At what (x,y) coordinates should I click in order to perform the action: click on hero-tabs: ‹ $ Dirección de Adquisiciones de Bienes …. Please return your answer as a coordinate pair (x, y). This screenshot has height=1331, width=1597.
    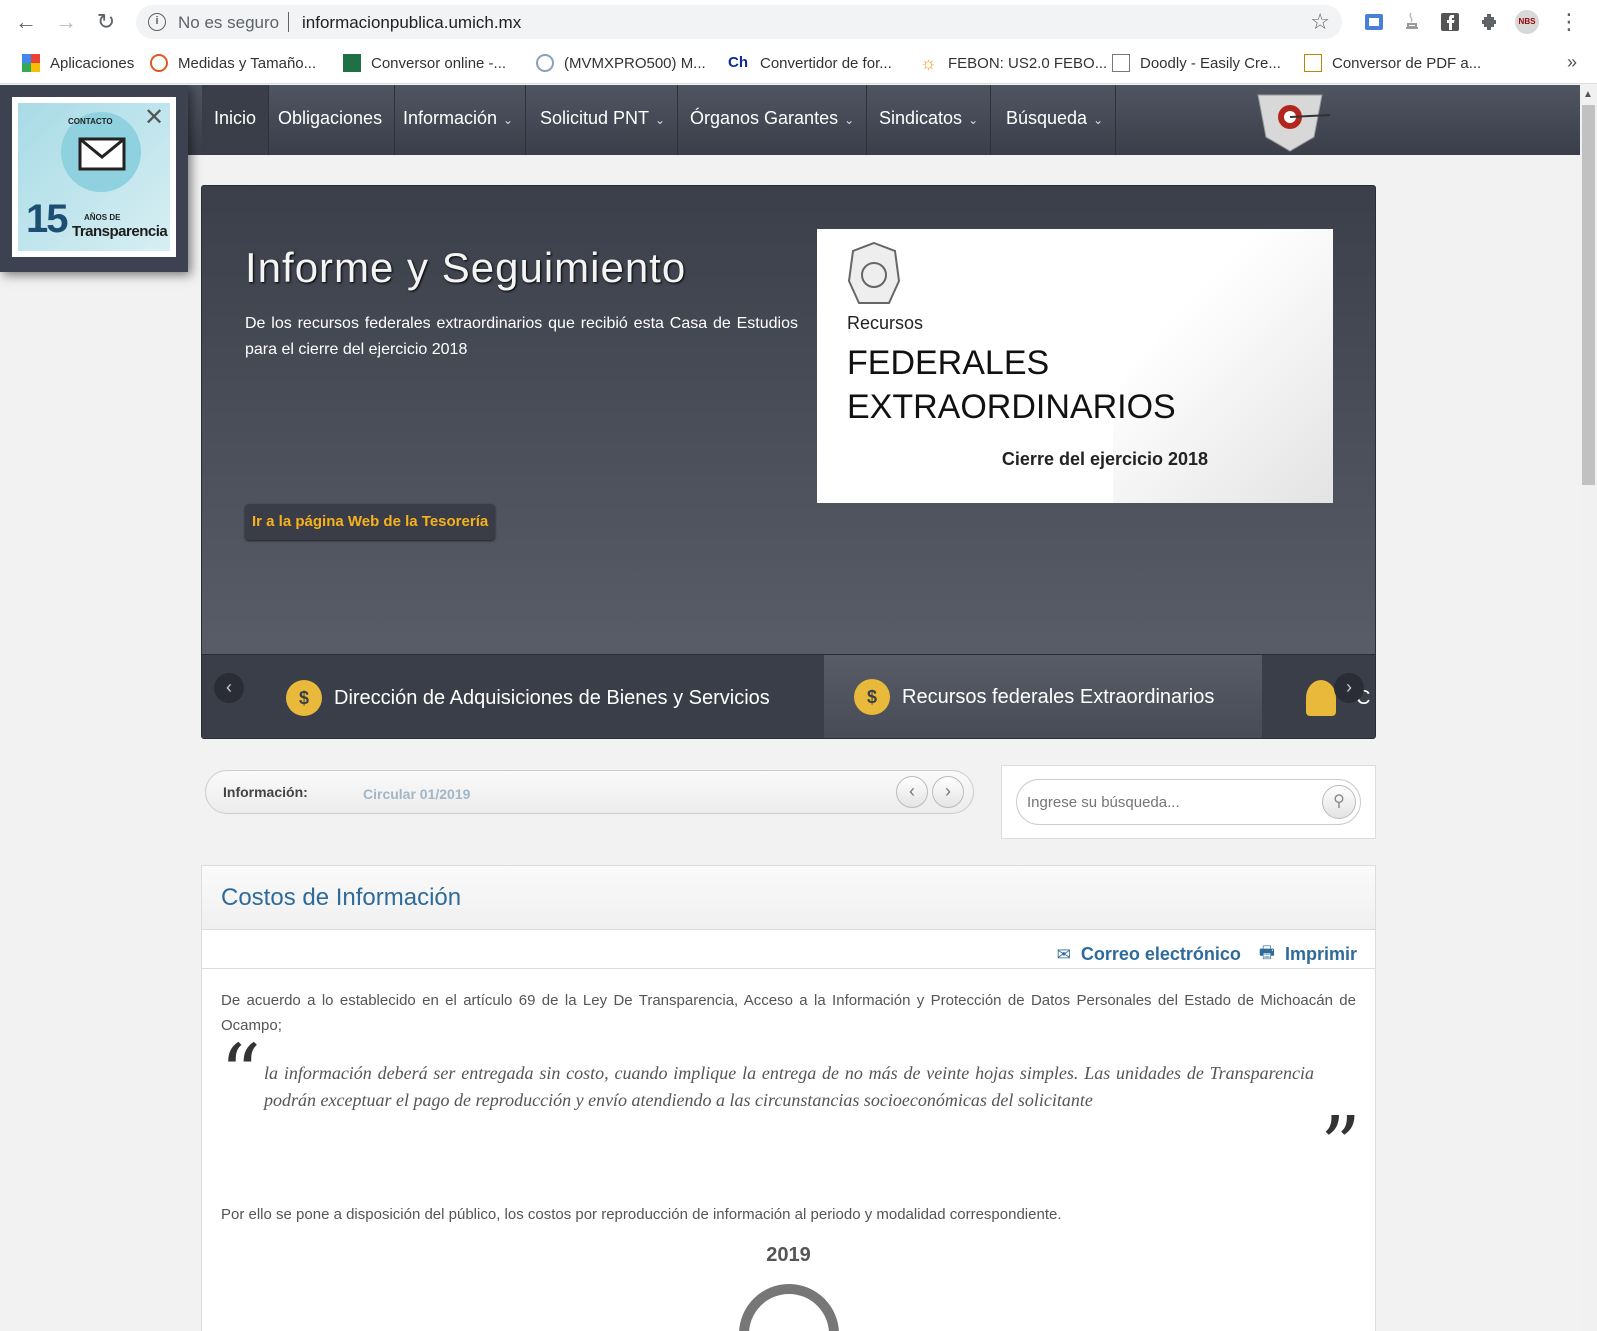
    Looking at the image, I should click on (788, 696).